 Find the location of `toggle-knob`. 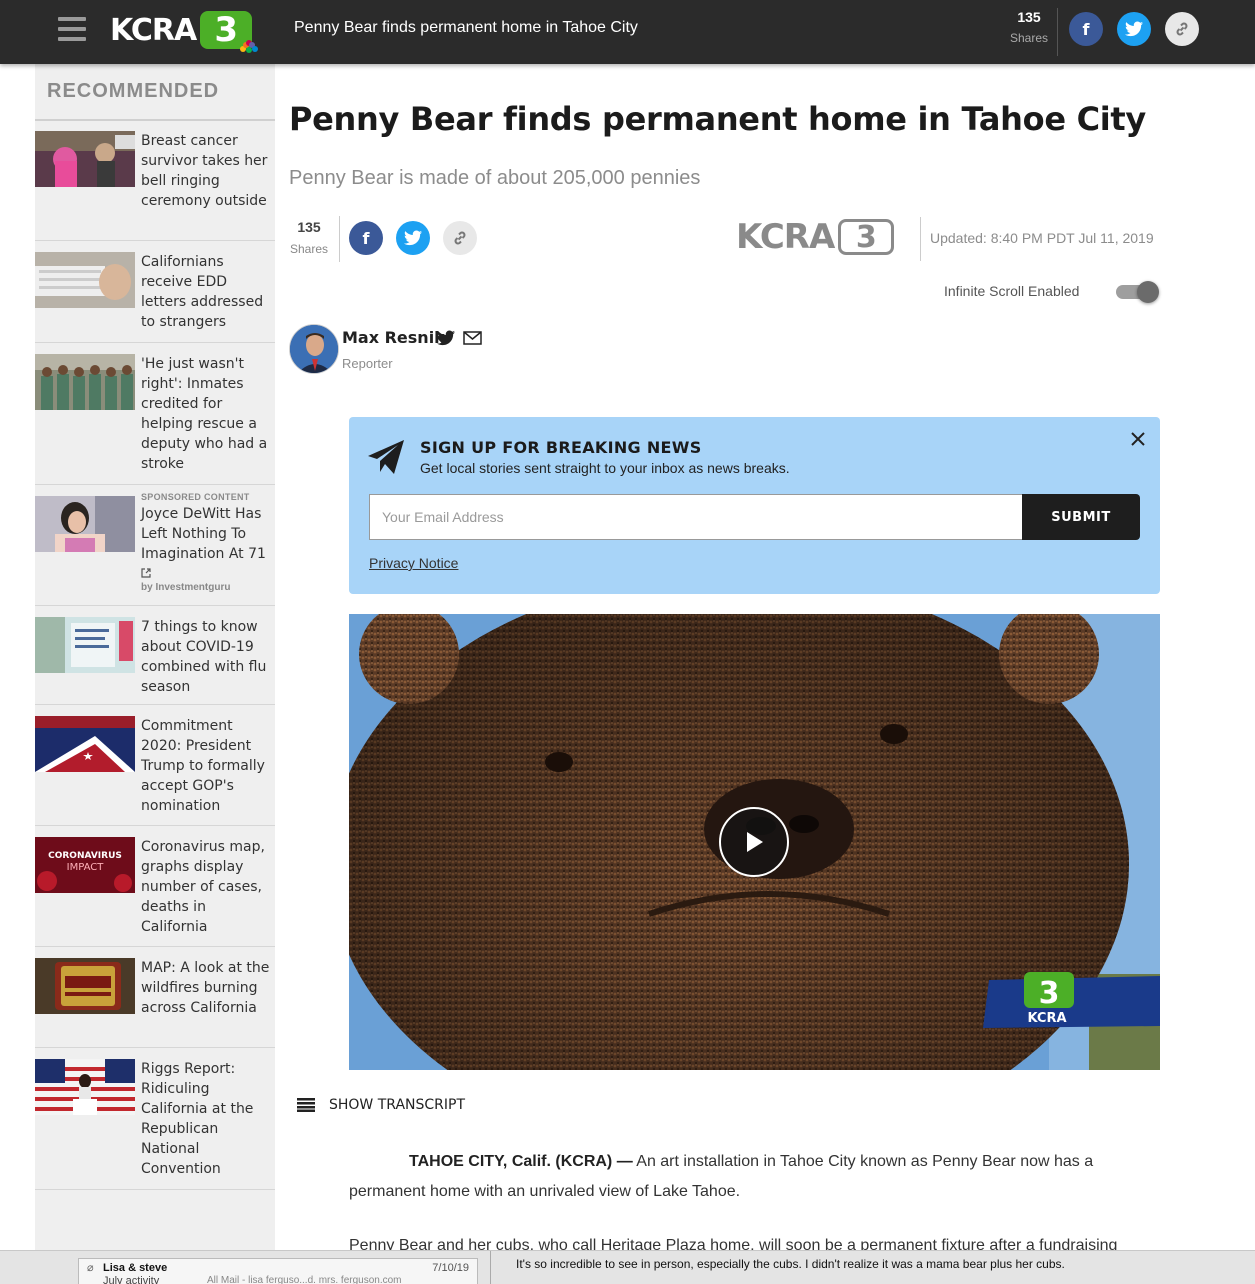

toggle-knob is located at coordinates (1148, 292).